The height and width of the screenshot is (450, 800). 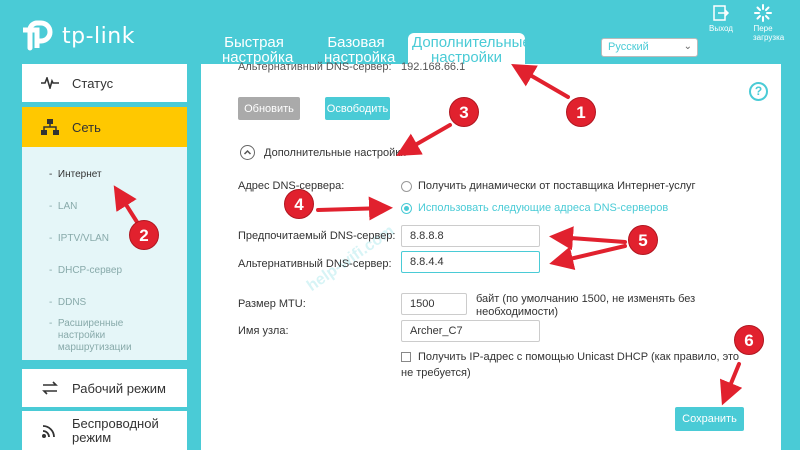 What do you see at coordinates (299, 204) in the screenshot?
I see `annotation-marker-4: 4` at bounding box center [299, 204].